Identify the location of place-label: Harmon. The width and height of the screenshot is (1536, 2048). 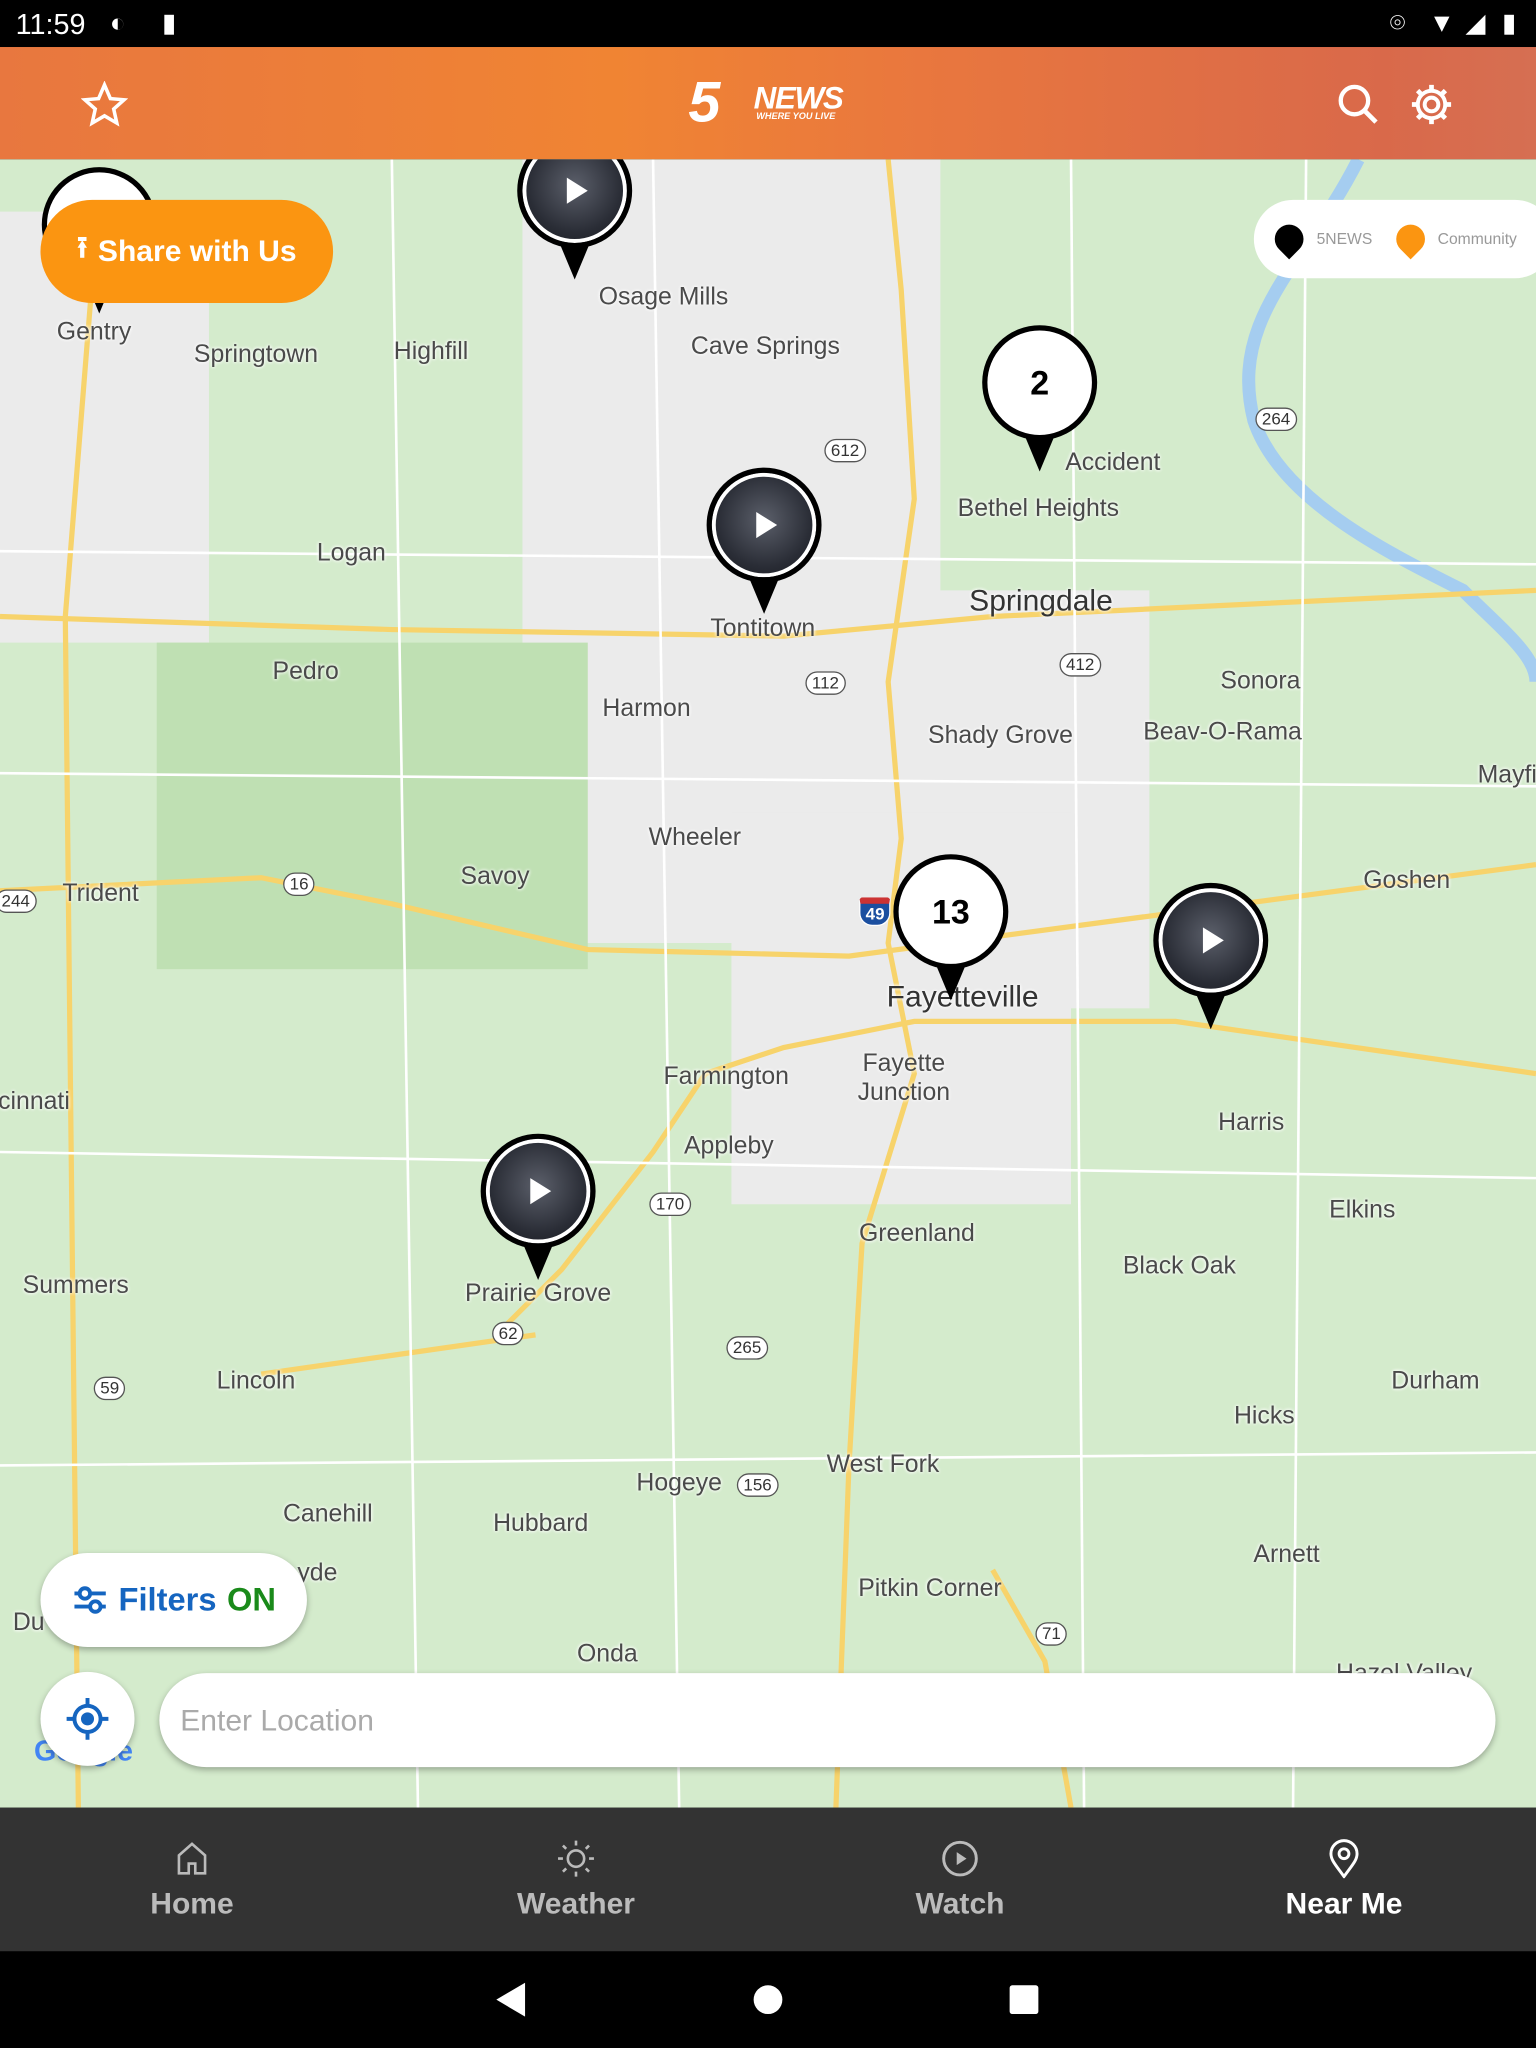
(646, 708).